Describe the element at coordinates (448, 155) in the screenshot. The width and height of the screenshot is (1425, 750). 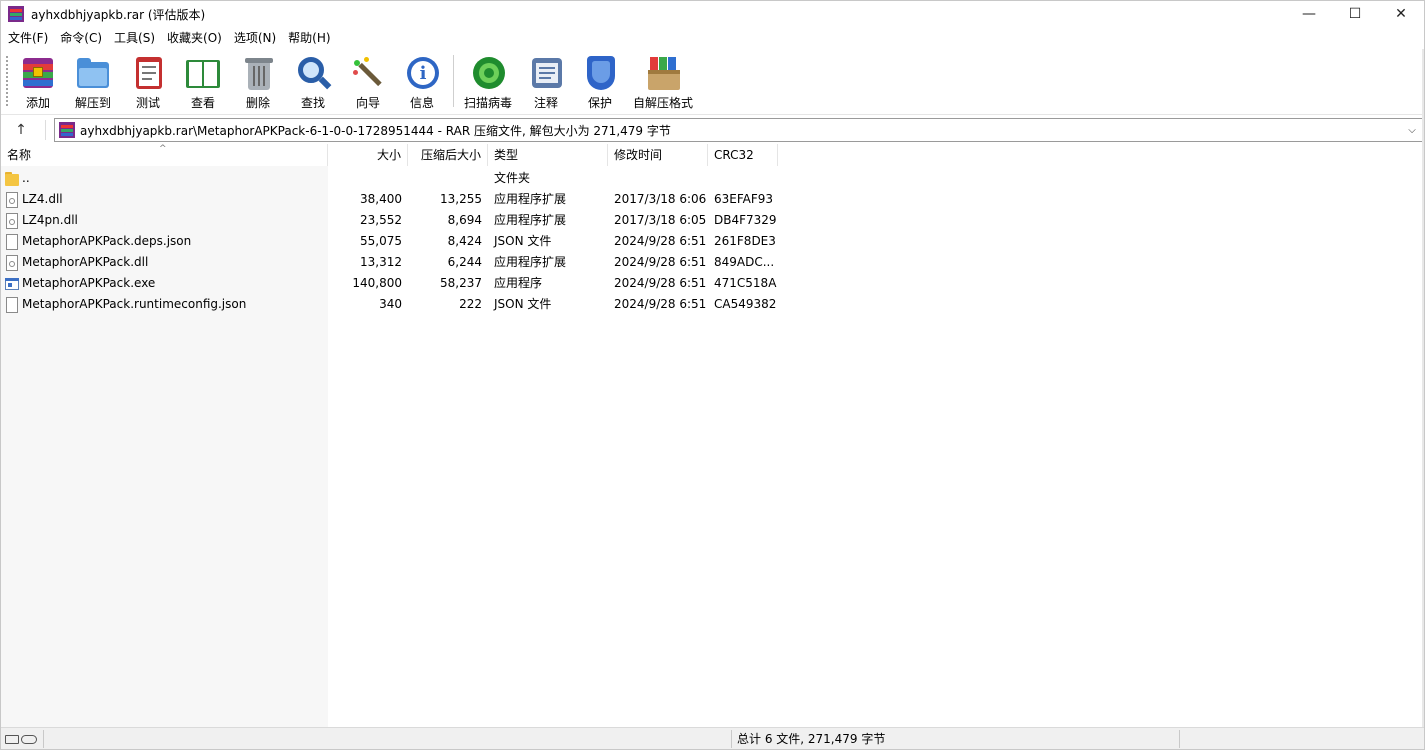
I see `column-header-packed: 压缩后大小` at that location.